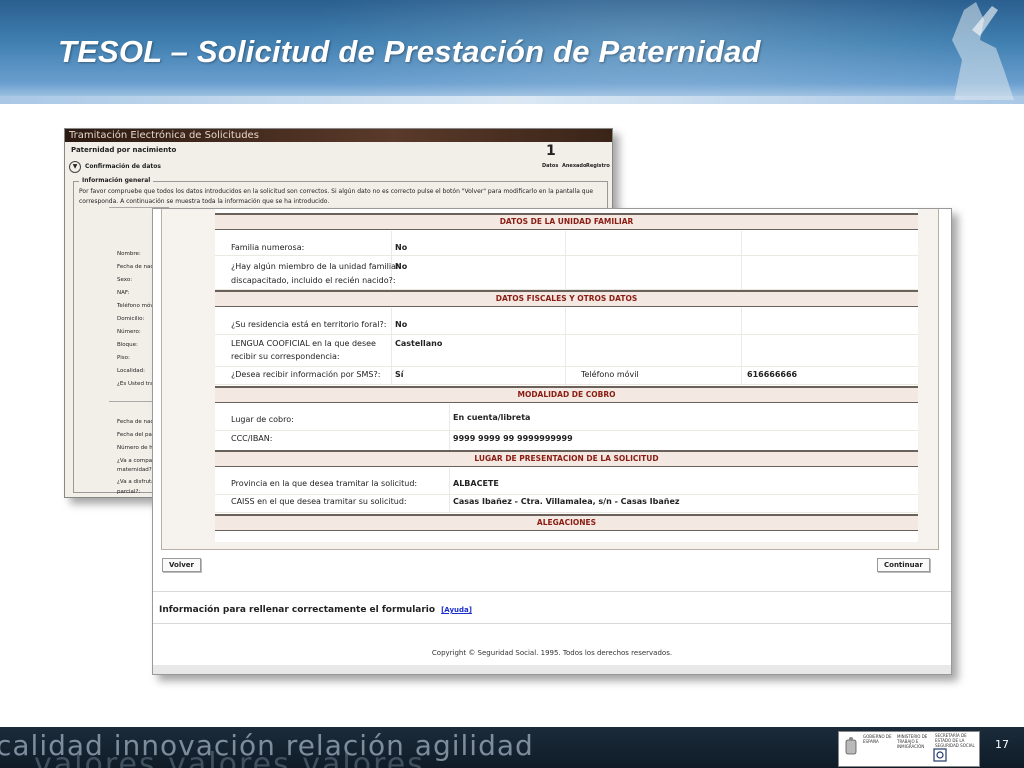  What do you see at coordinates (262, 419) in the screenshot?
I see `lugar-cobro-label: Lugar de cobro:` at bounding box center [262, 419].